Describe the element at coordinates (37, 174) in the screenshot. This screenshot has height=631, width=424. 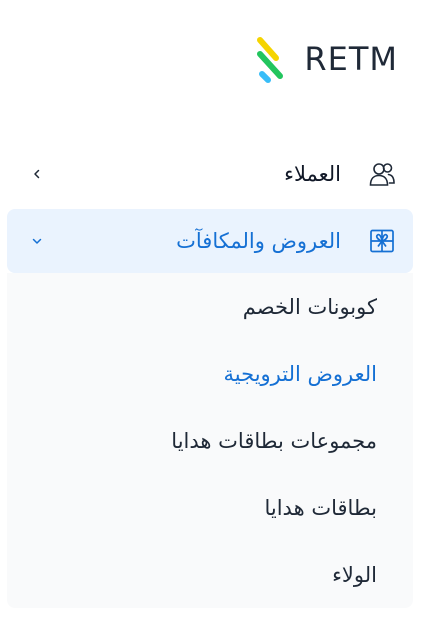
I see `chevron-left-icon` at that location.